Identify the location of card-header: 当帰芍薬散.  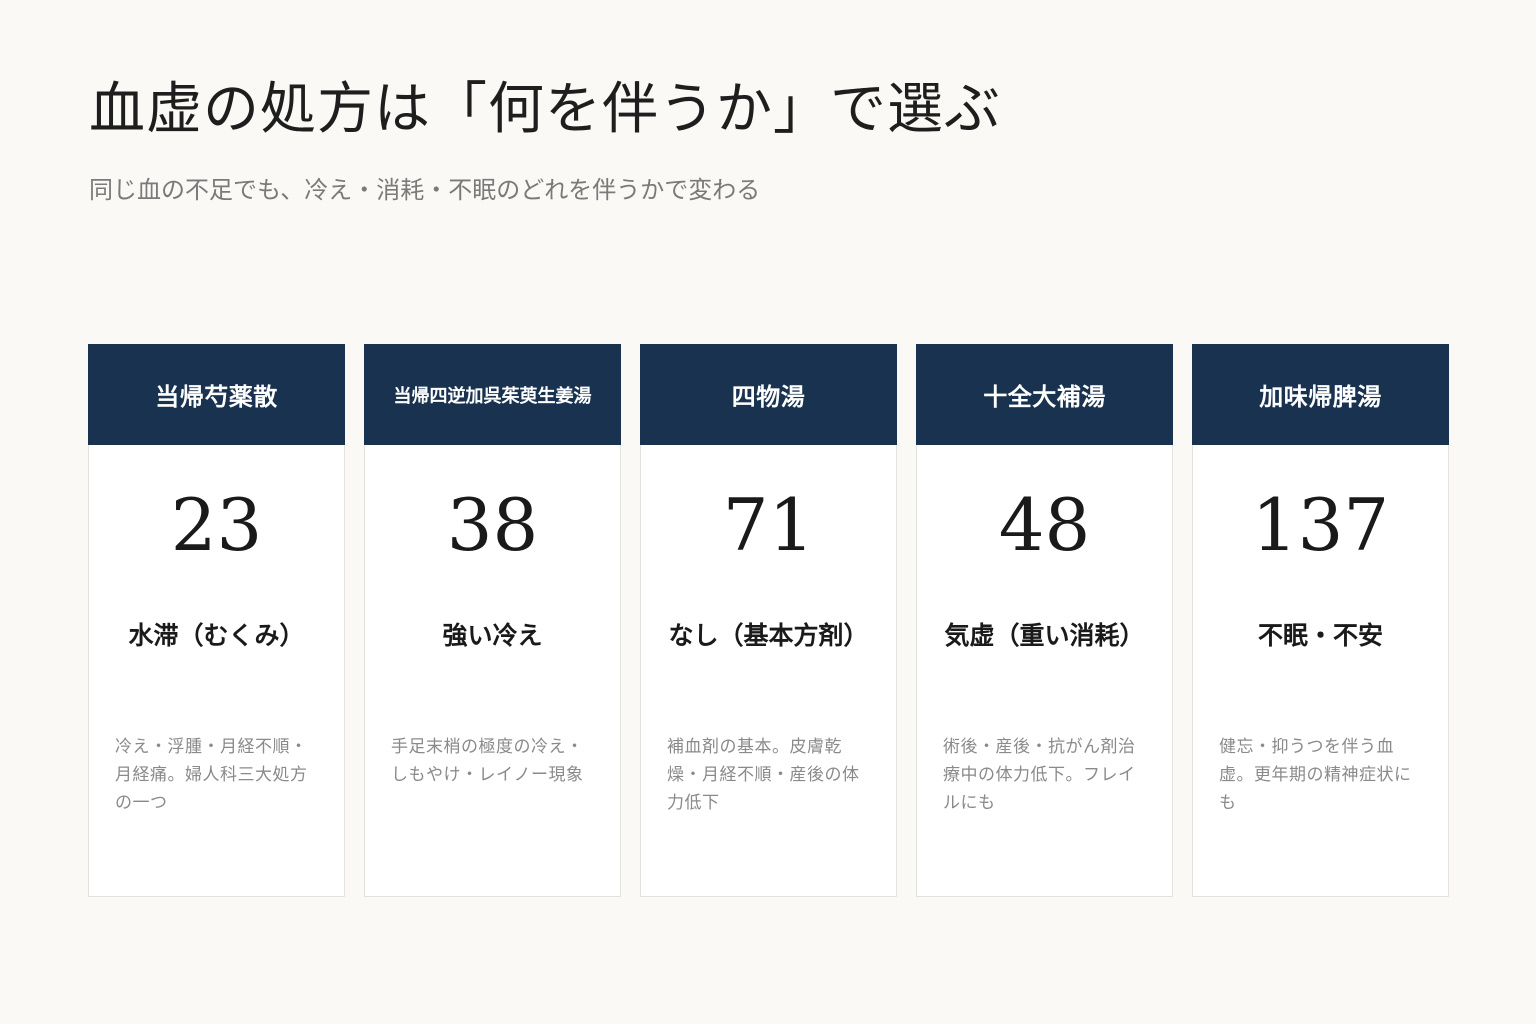
(216, 394).